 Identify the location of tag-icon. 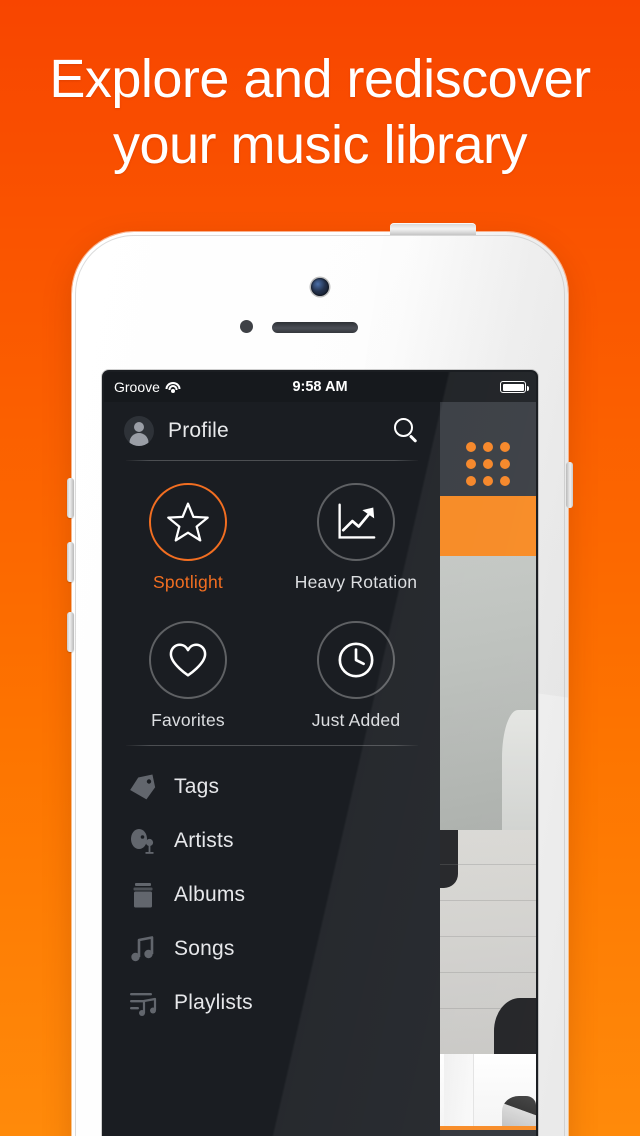
(143, 787).